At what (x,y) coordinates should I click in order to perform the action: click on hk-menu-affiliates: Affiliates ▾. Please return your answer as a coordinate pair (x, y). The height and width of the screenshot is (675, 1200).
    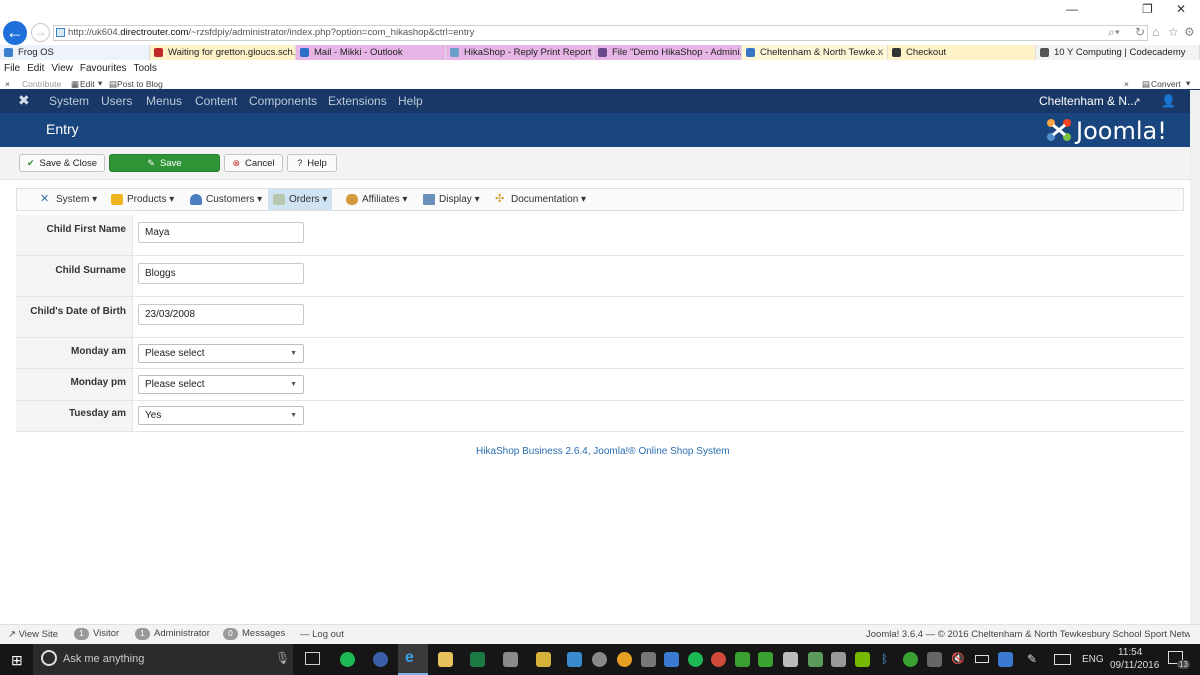
    Looking at the image, I should click on (376, 199).